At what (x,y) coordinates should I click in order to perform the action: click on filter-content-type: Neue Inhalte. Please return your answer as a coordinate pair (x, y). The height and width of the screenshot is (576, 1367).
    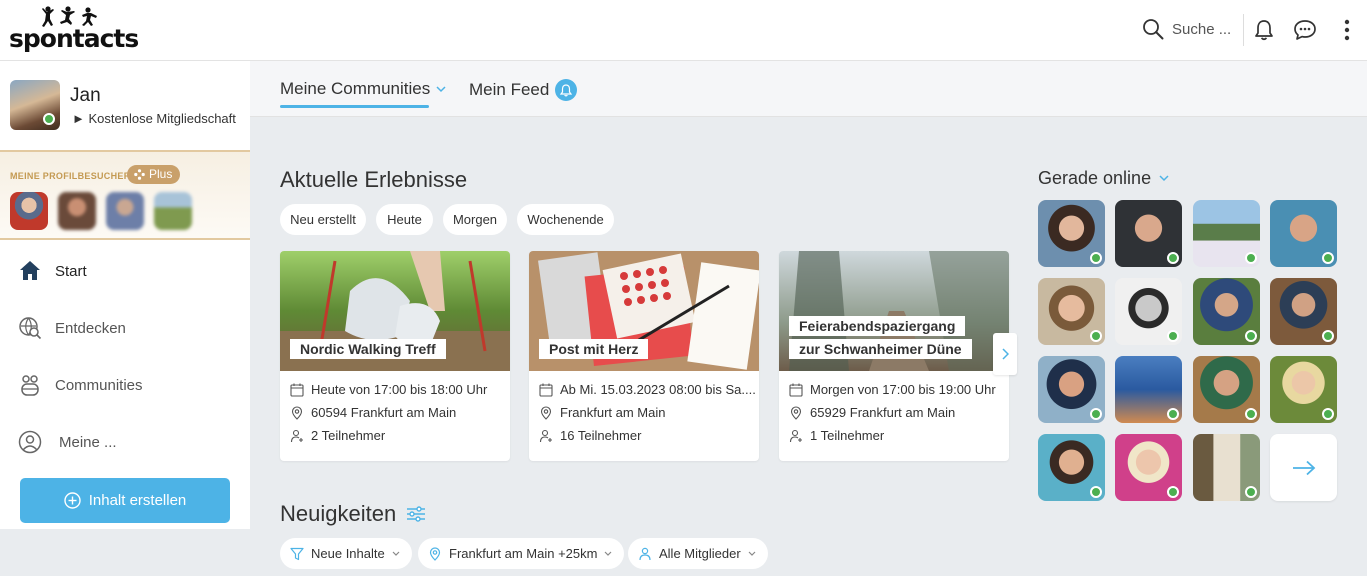
    Looking at the image, I should click on (346, 553).